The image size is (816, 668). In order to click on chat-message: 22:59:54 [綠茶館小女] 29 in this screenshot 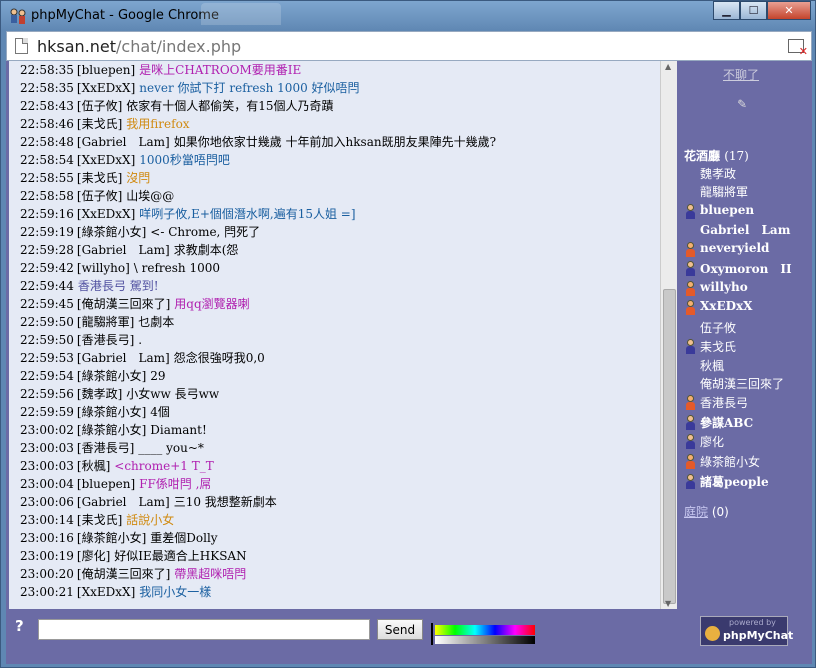, I will do `click(93, 376)`.